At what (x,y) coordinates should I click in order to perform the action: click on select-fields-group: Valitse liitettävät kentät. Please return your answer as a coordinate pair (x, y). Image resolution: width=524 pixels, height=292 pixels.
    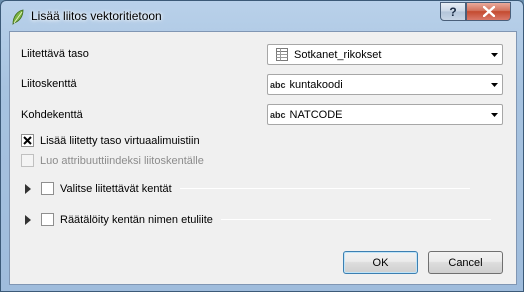
    Looking at the image, I should click on (246, 188).